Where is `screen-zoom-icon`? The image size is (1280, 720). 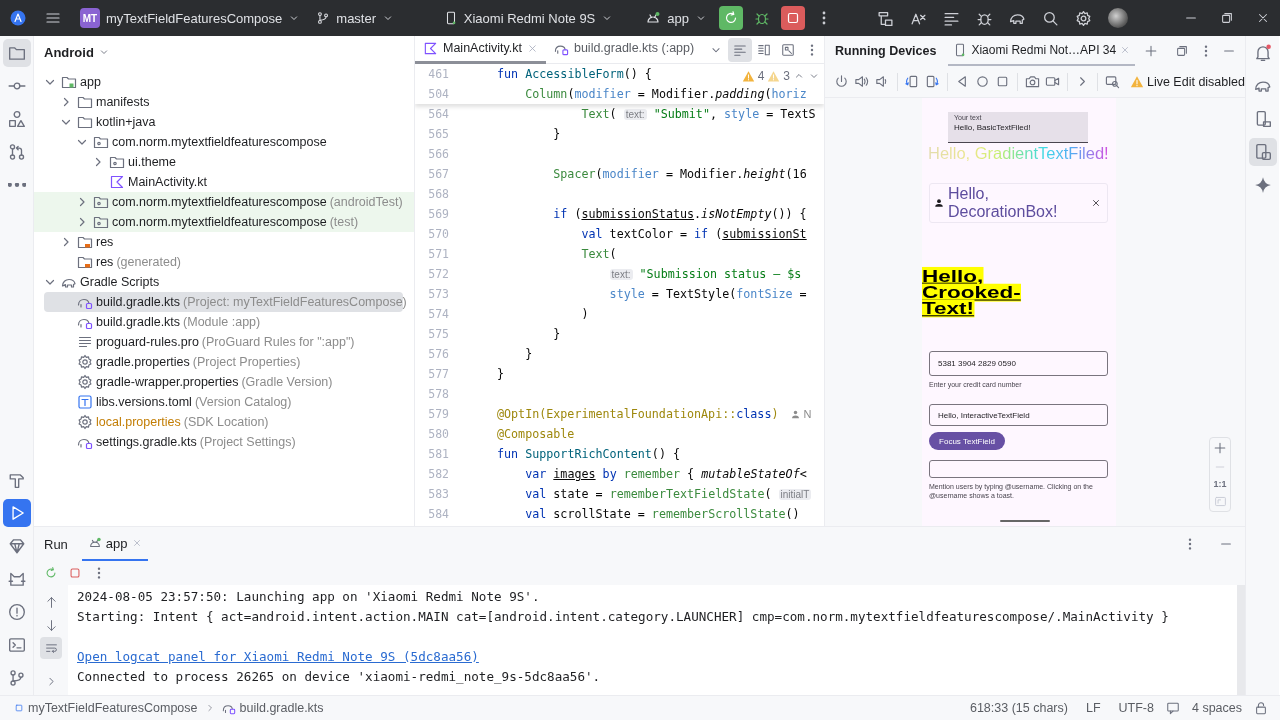
screen-zoom-icon is located at coordinates (1112, 81).